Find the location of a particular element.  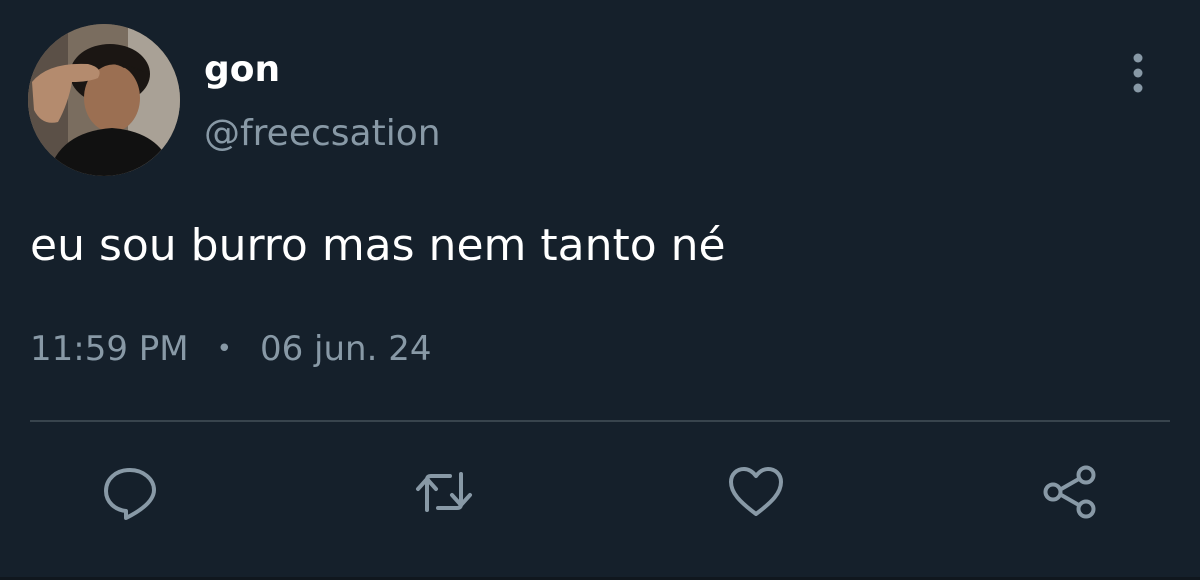

avatar is located at coordinates (104, 100).